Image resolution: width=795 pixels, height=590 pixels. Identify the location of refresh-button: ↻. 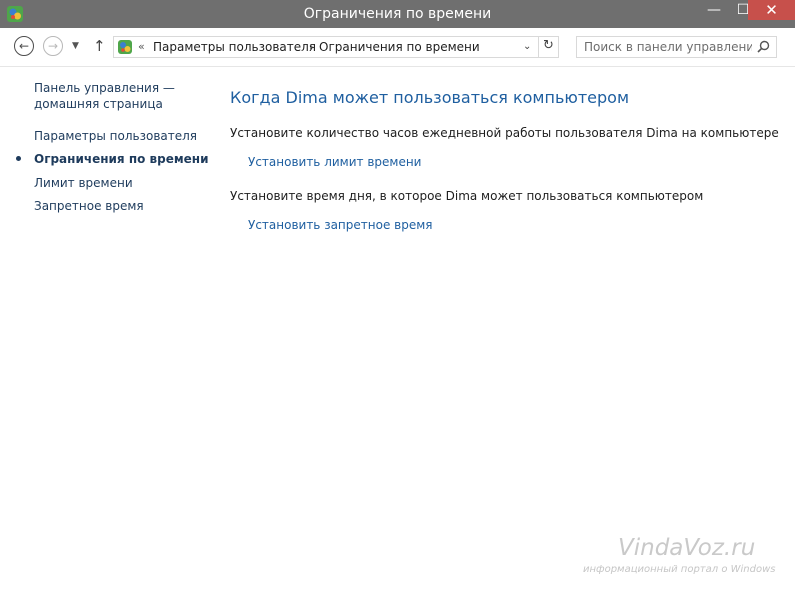
(548, 45).